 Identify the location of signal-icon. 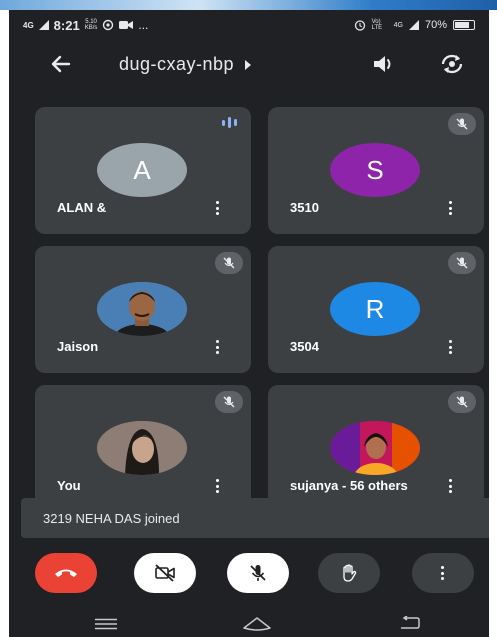
(43, 25).